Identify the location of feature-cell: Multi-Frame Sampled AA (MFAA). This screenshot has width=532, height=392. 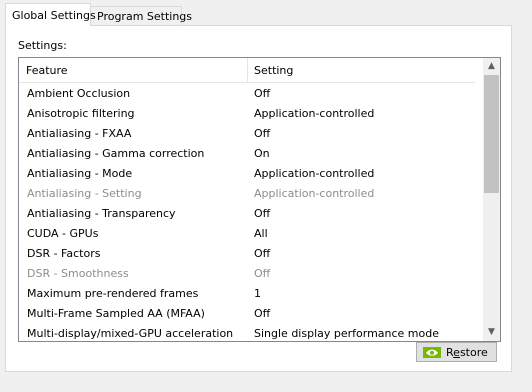
(116, 313).